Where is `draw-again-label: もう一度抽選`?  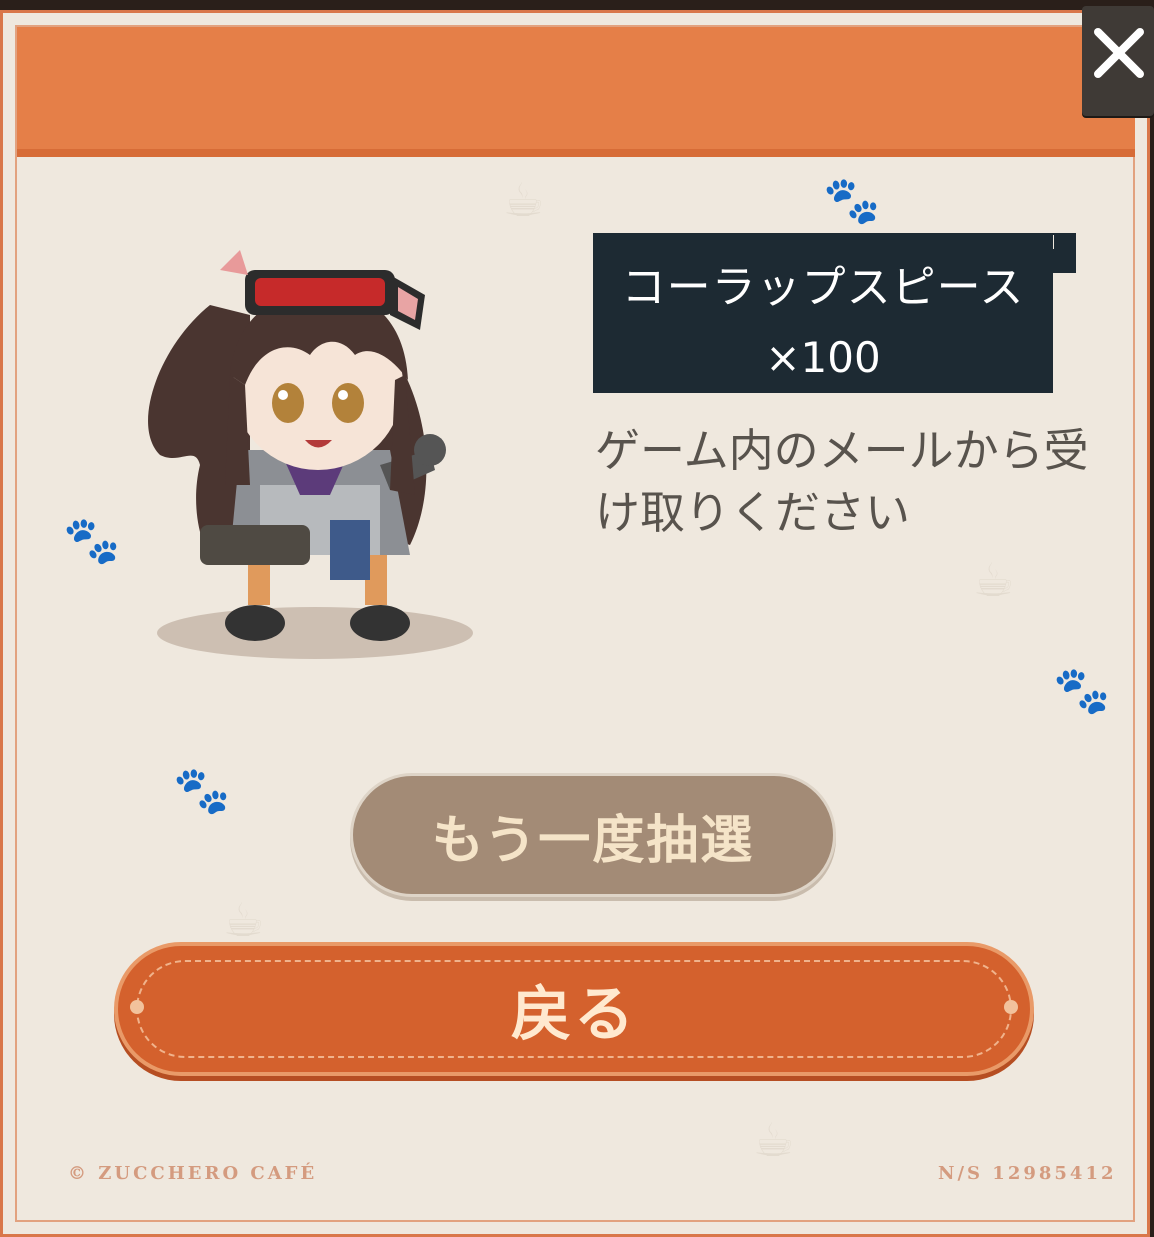 draw-again-label: もう一度抽選 is located at coordinates (593, 840).